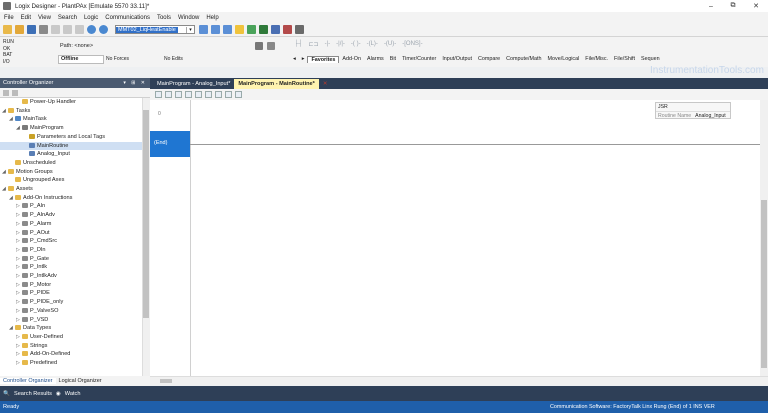  I want to click on undo-icon, so click(91, 29).